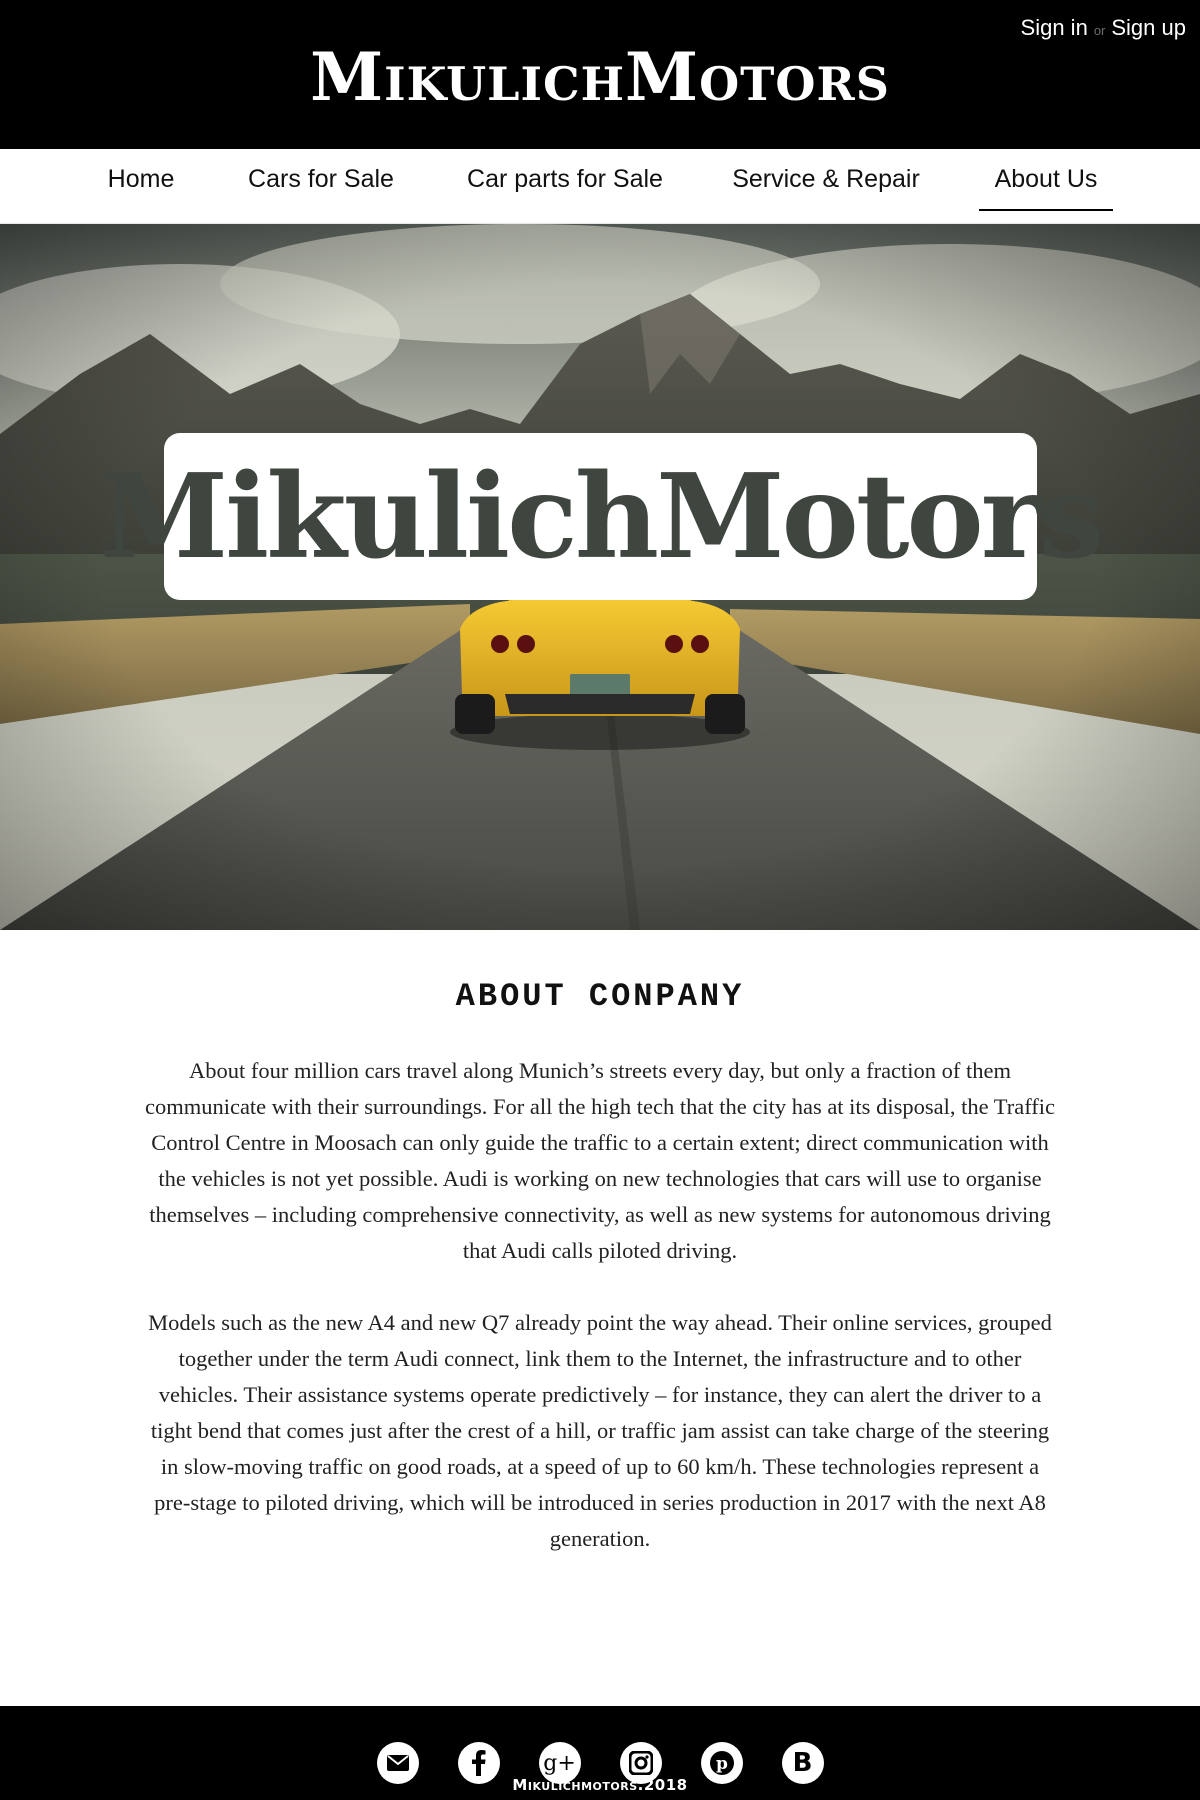 The width and height of the screenshot is (1200, 1800). I want to click on nav-home: Home, so click(141, 179).